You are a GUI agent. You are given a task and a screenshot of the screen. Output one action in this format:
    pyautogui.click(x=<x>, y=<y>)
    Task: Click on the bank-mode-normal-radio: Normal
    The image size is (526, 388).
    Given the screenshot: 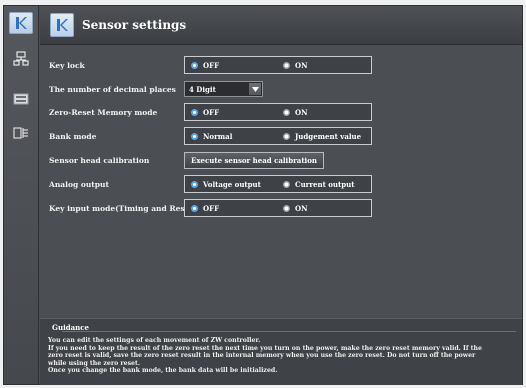 What is the action you would take?
    pyautogui.click(x=211, y=136)
    